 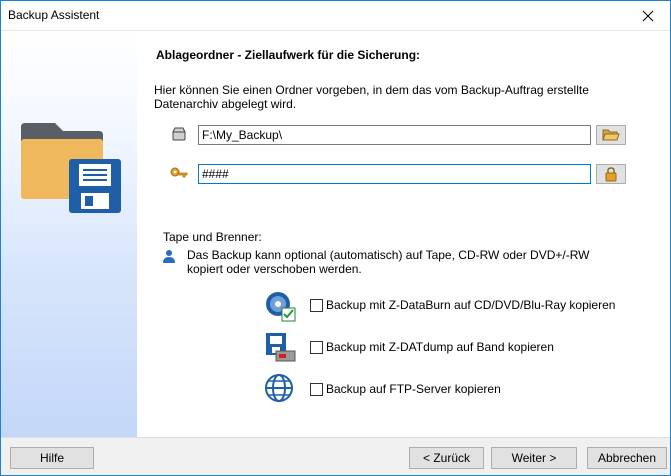 What do you see at coordinates (440, 347) in the screenshot?
I see `option-datdump-label: Backup mit Z-DATdump auf Band kopieren` at bounding box center [440, 347].